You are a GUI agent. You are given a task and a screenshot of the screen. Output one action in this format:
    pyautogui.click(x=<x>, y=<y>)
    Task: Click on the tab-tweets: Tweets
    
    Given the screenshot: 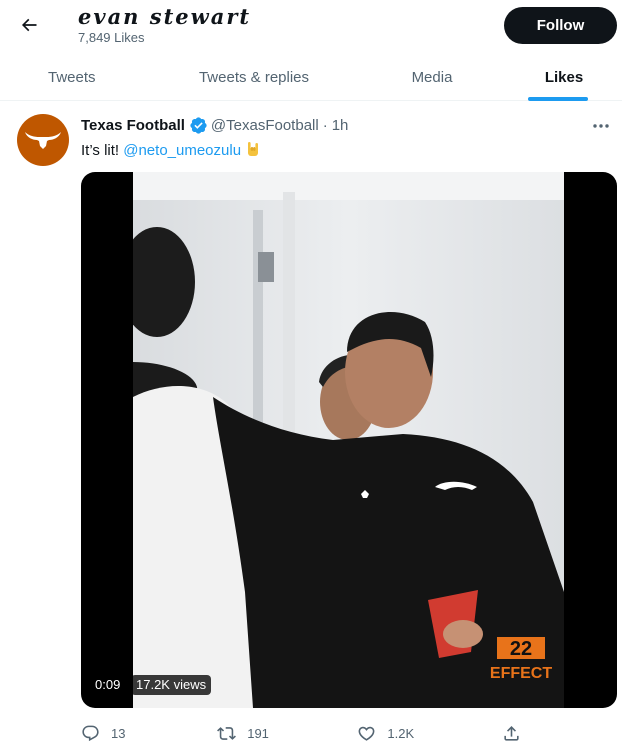 What is the action you would take?
    pyautogui.click(x=75, y=77)
    